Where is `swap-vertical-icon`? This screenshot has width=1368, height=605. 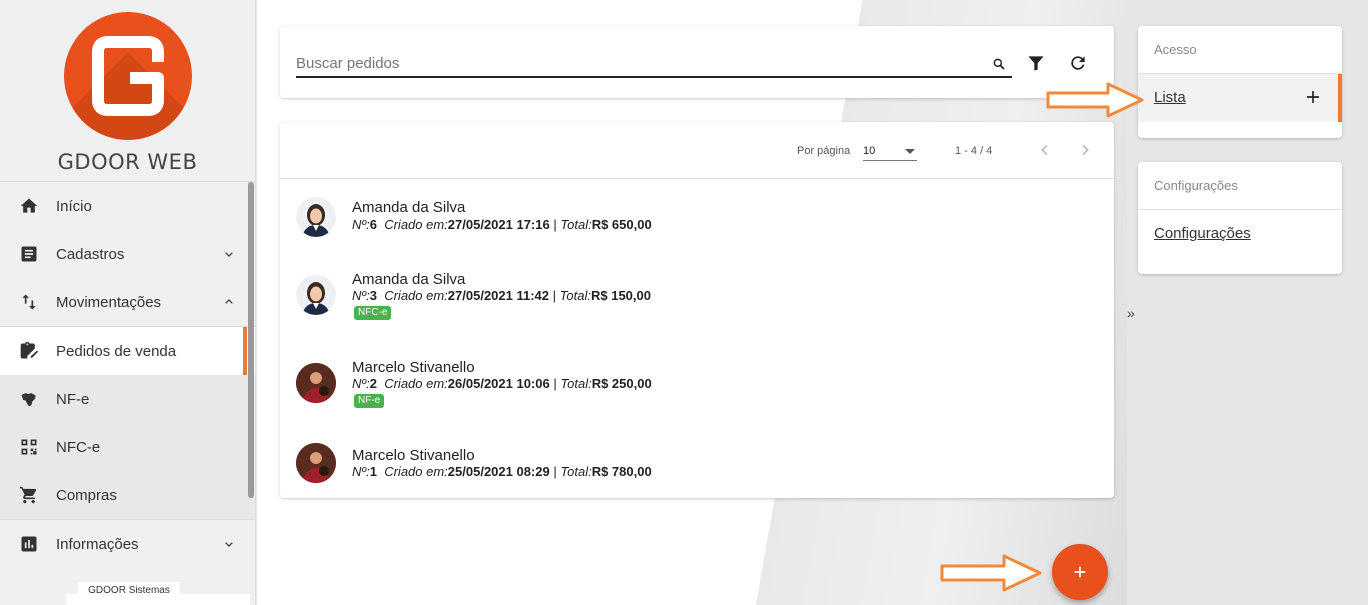 swap-vertical-icon is located at coordinates (29, 302).